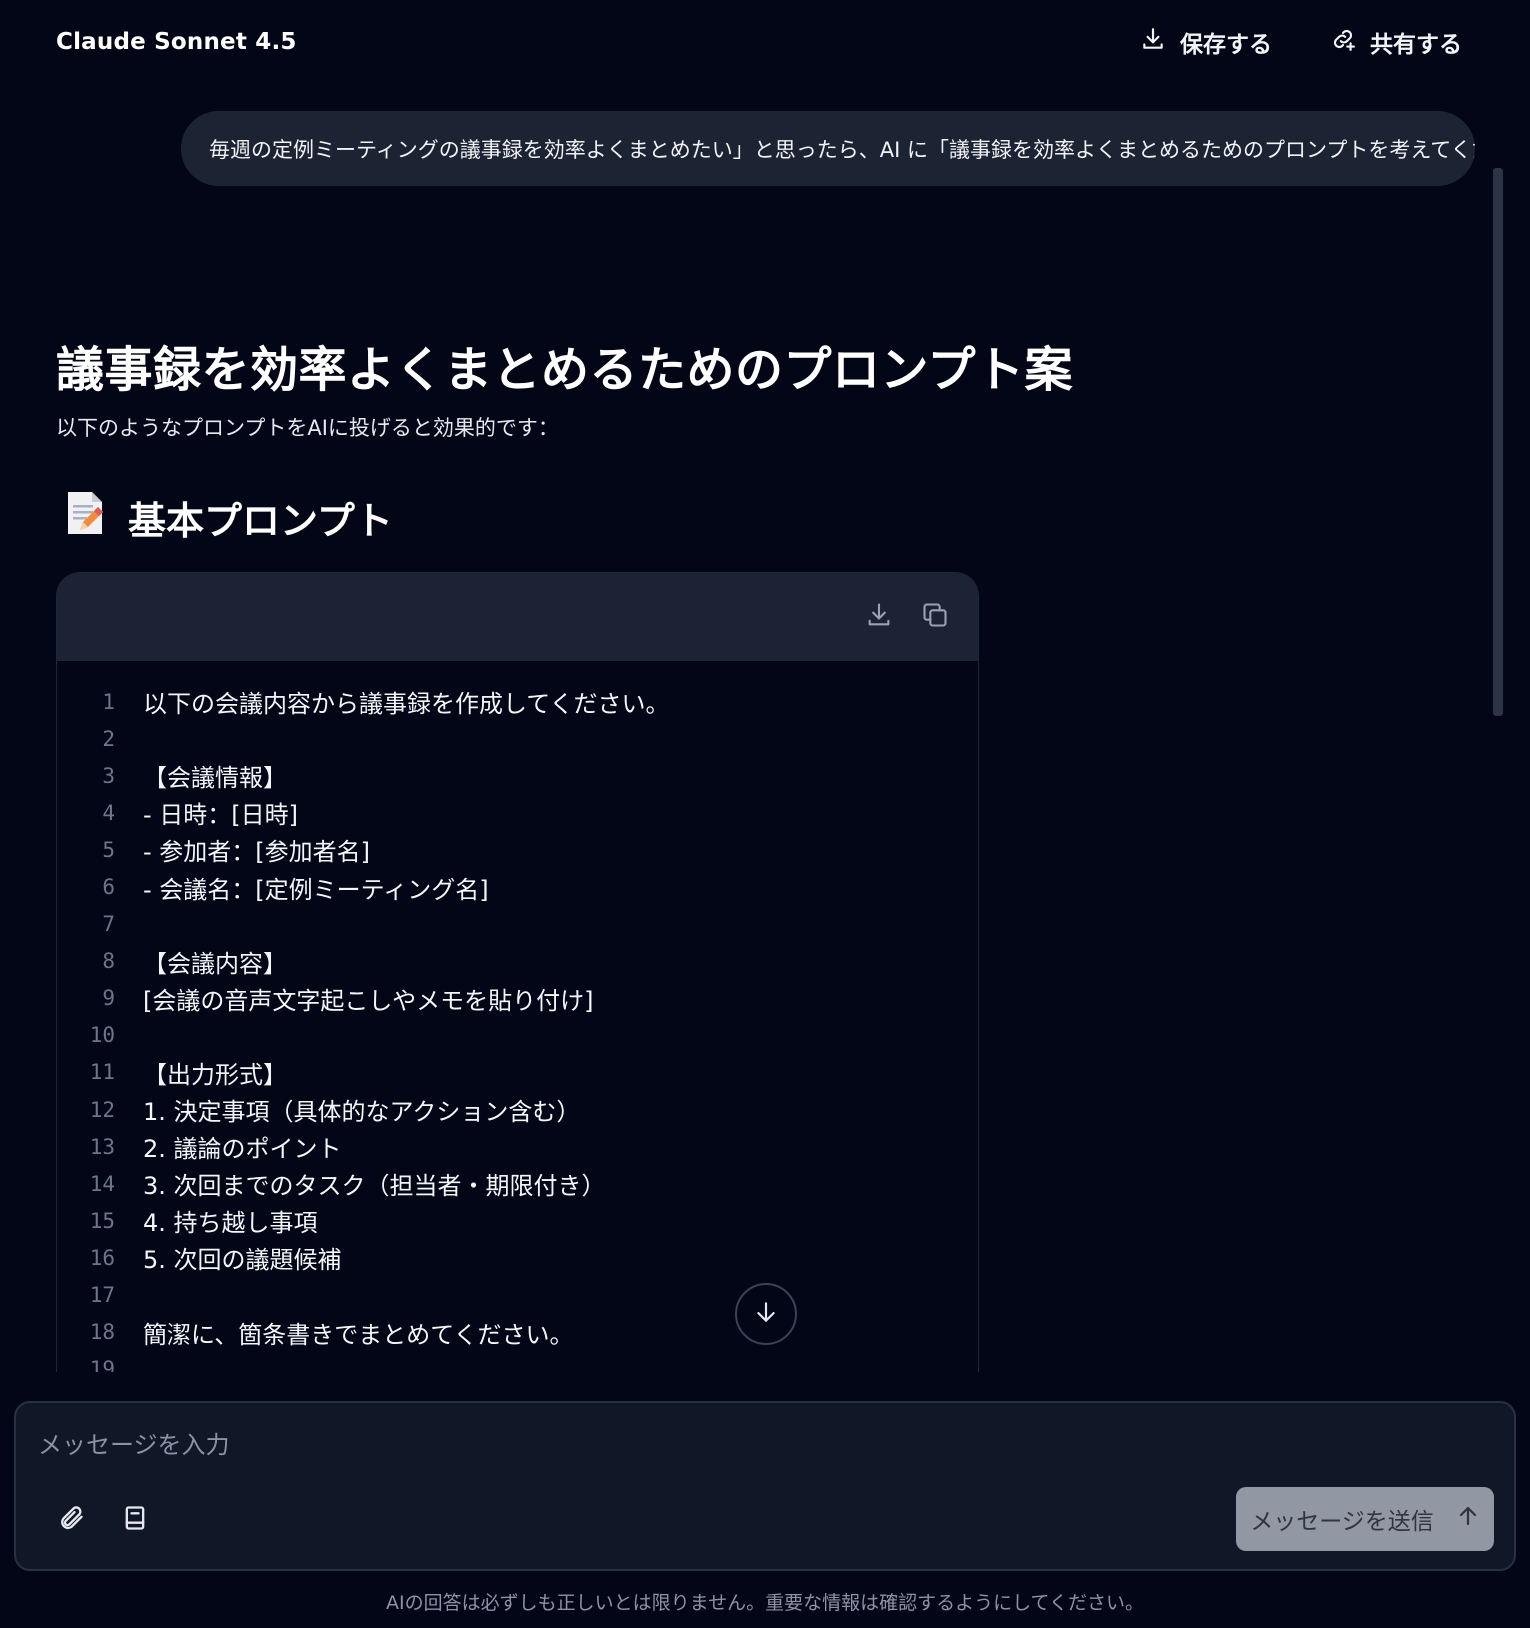 The width and height of the screenshot is (1530, 1628). What do you see at coordinates (565, 370) in the screenshot?
I see `response-title: 議事録を効率よくまとめるためのプロンプト案` at bounding box center [565, 370].